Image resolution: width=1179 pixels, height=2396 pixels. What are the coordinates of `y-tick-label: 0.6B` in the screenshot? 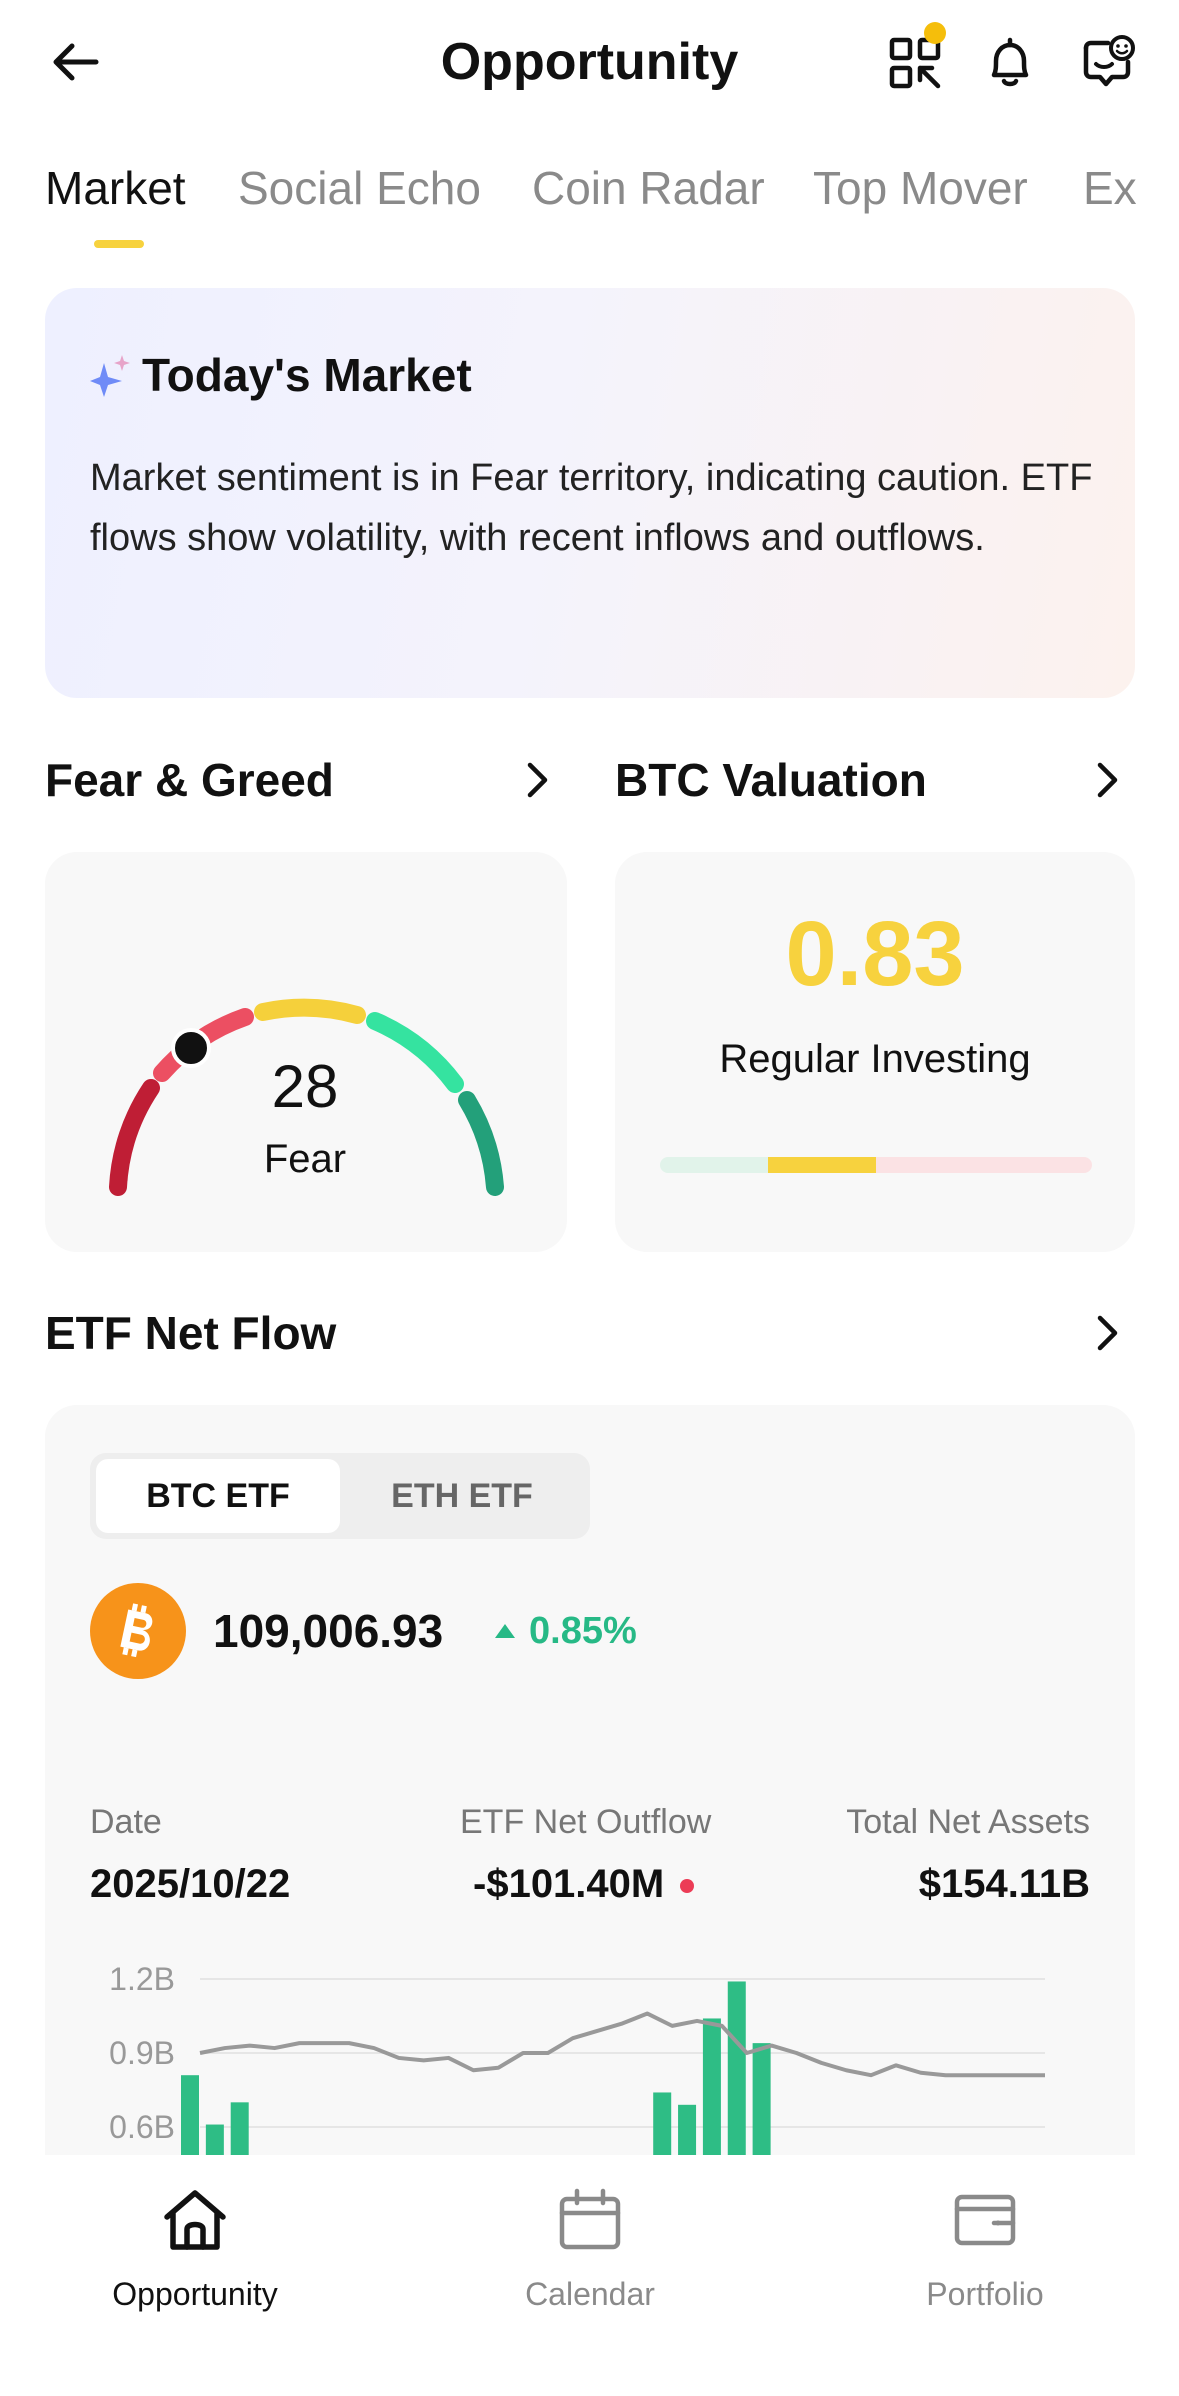 It's located at (142, 2127).